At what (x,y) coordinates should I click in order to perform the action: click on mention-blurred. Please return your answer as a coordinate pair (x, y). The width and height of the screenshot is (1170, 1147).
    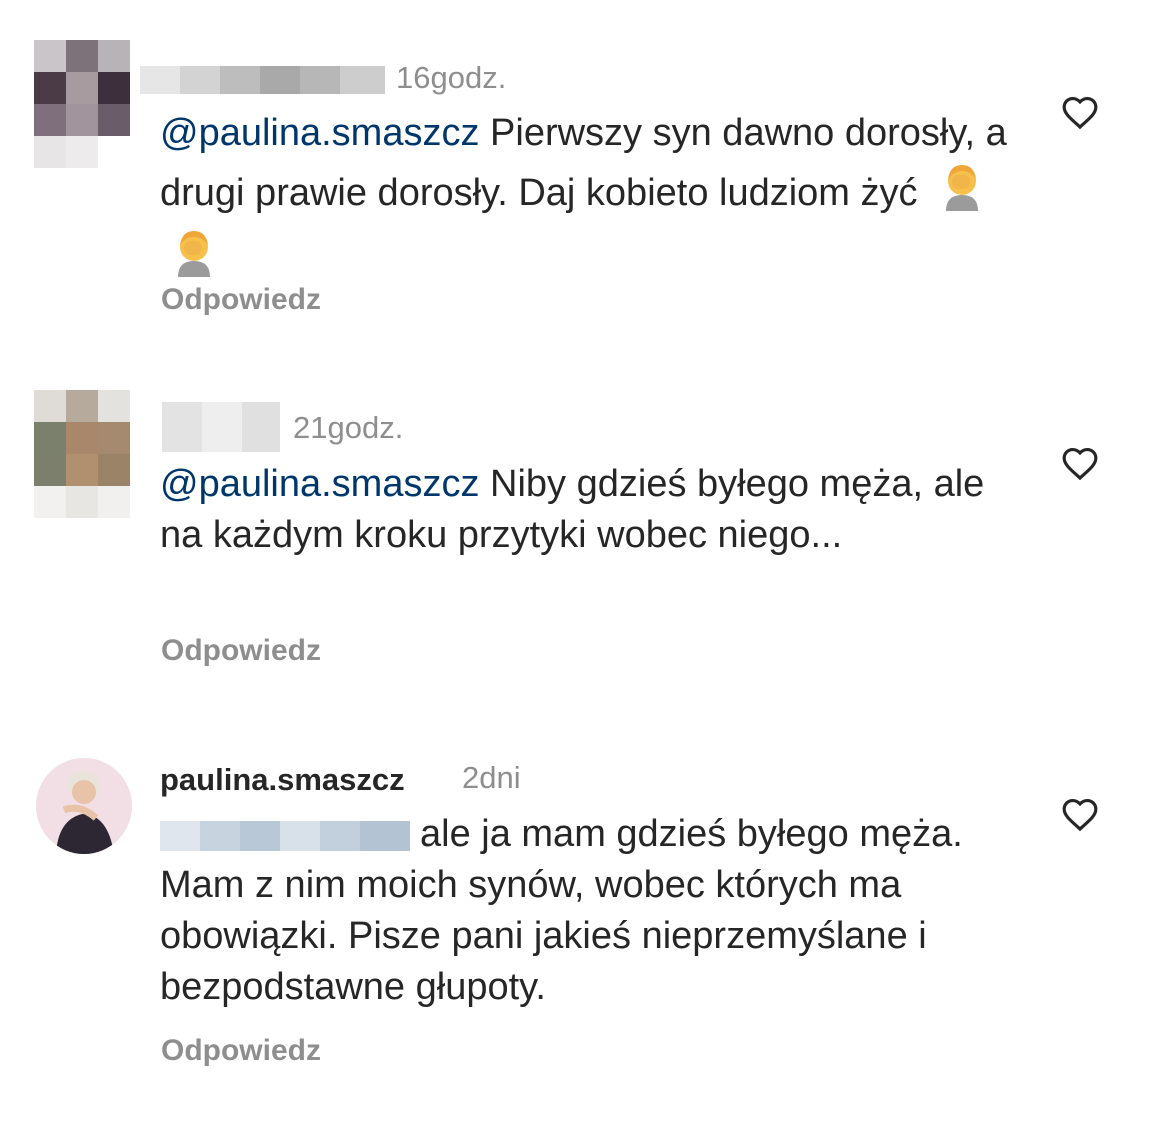
    Looking at the image, I should click on (285, 835).